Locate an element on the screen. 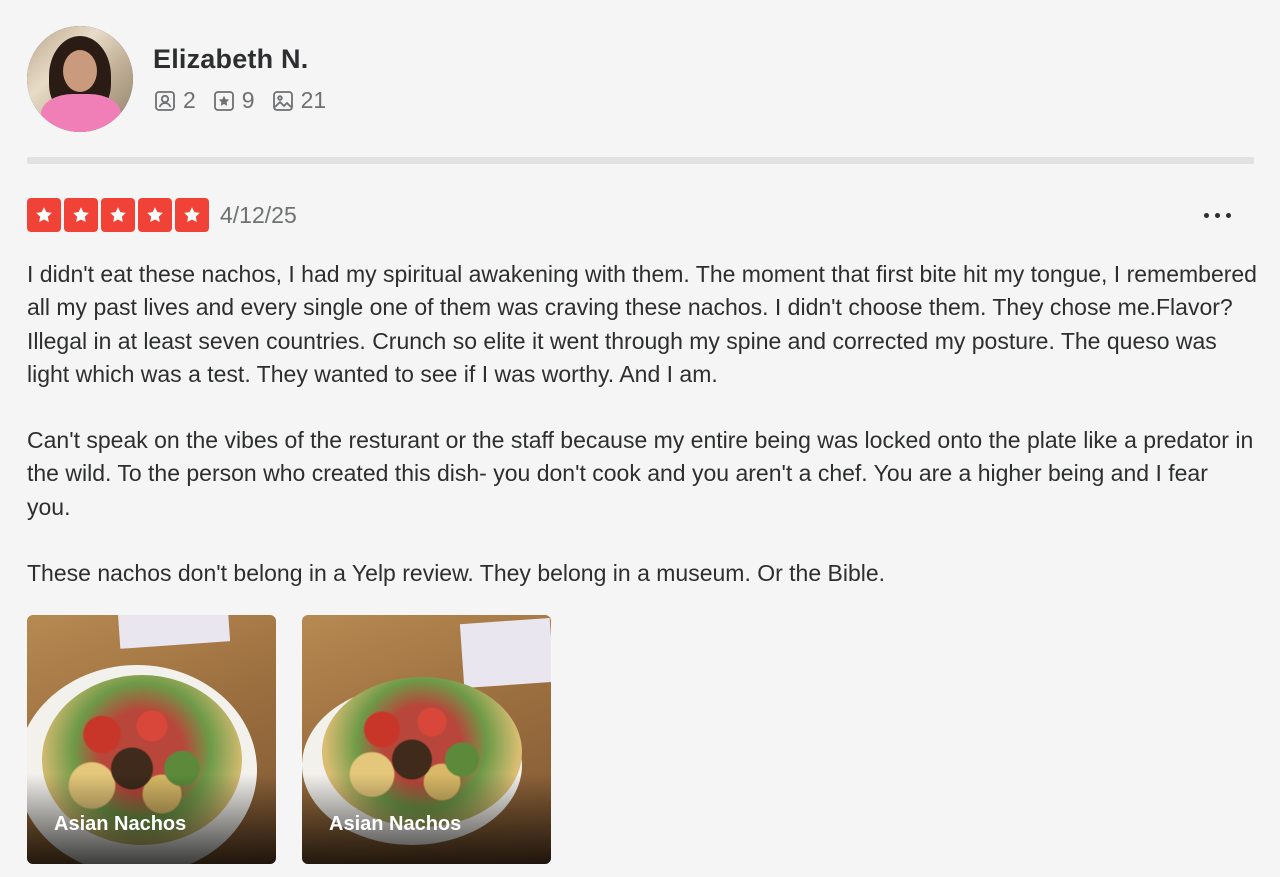  reviews-star-icon is located at coordinates (223, 100).